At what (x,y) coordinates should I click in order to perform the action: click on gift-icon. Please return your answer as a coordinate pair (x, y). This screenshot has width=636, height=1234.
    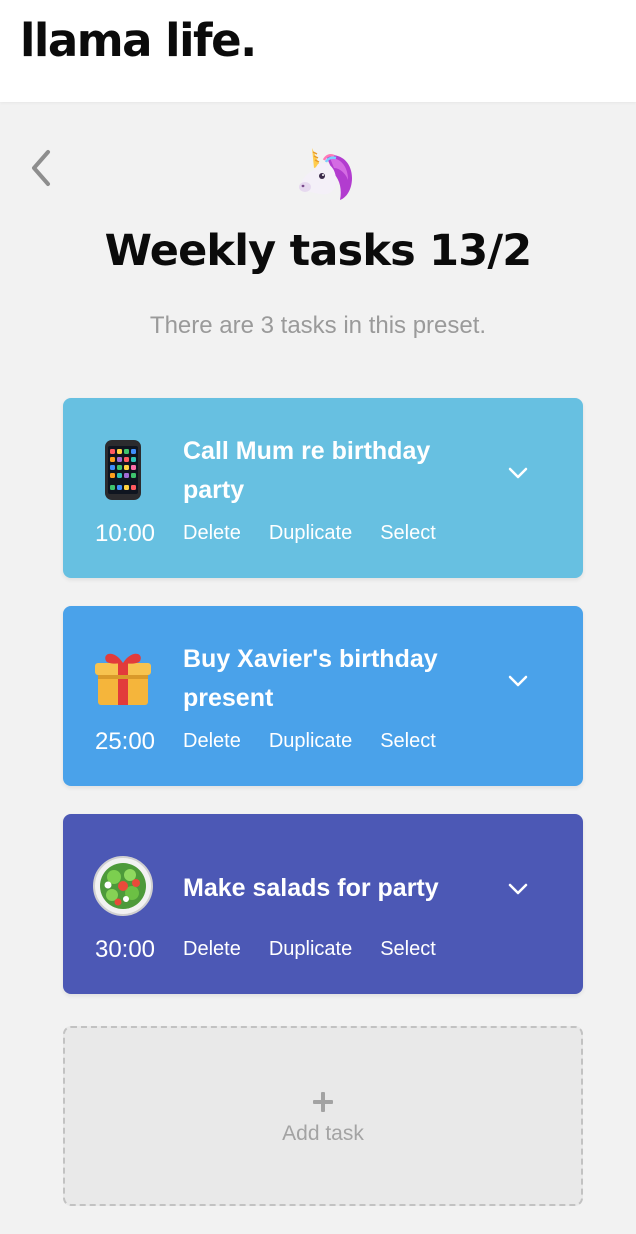
    Looking at the image, I should click on (123, 678).